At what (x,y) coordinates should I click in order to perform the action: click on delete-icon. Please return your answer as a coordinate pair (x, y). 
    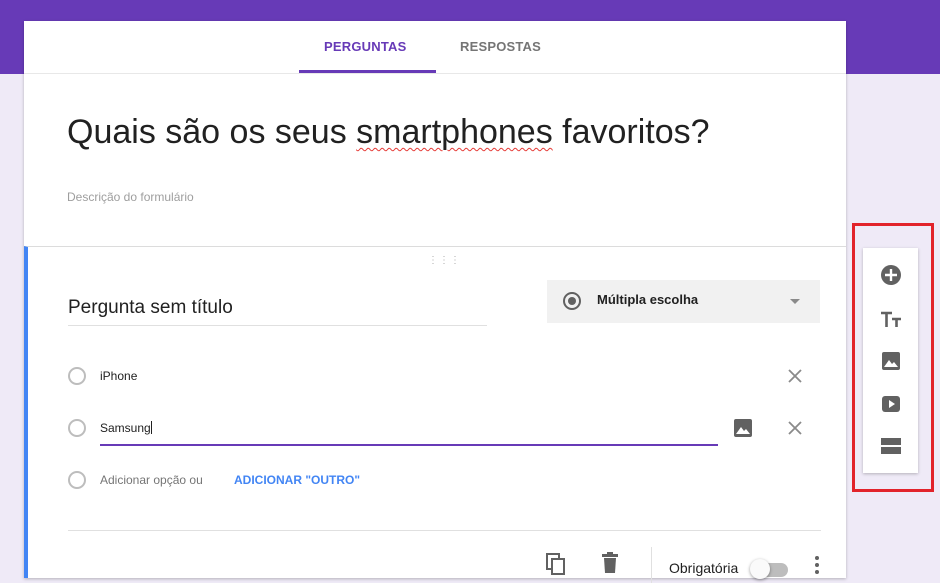
    Looking at the image, I should click on (610, 565).